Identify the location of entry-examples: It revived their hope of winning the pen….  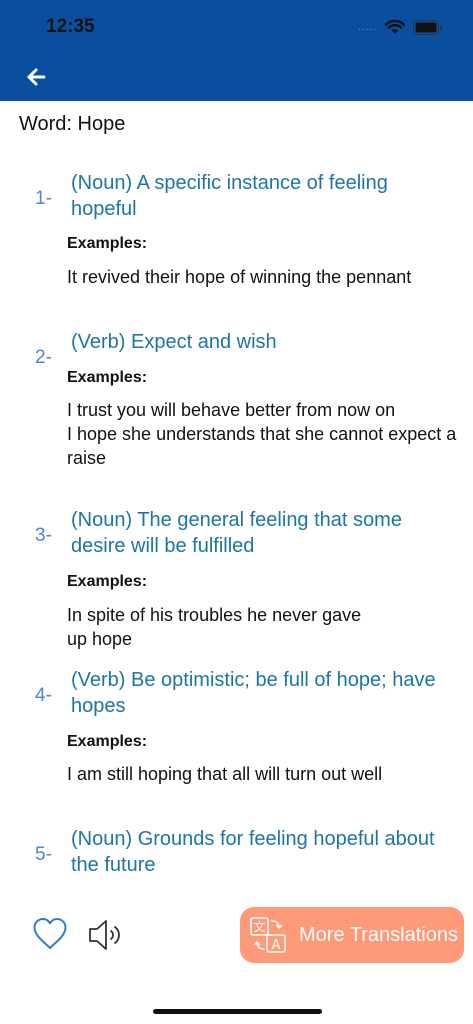
(239, 277).